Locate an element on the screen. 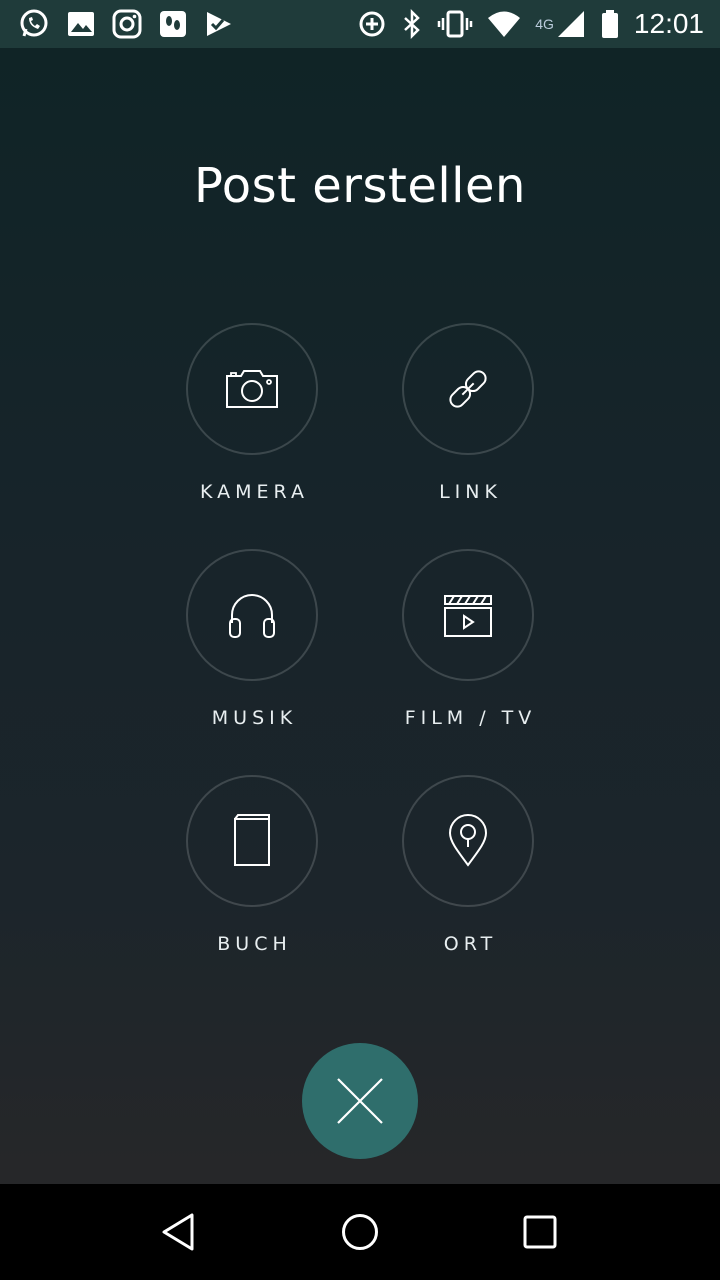 This screenshot has width=720, height=1280. network-indicator: 4G is located at coordinates (560, 24).